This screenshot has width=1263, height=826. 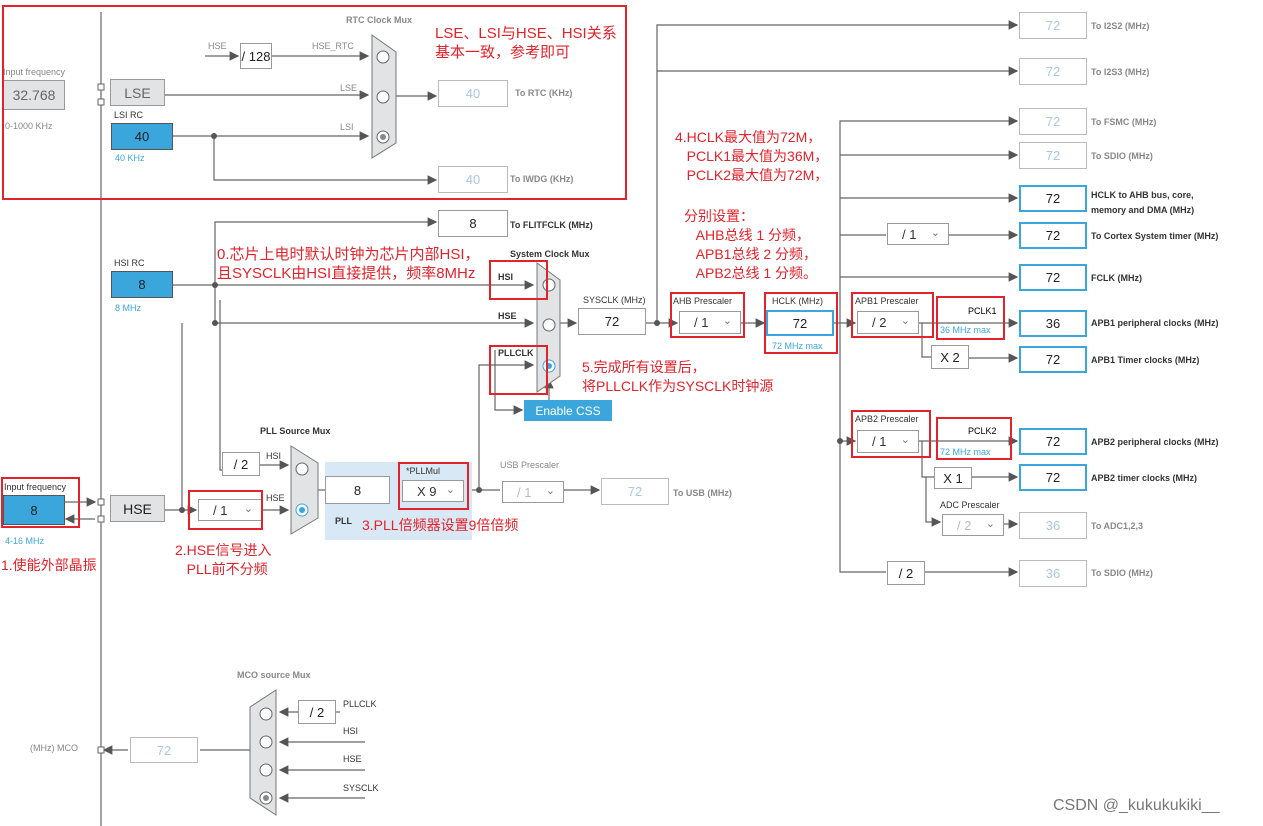 I want to click on sysclk-value: 72, so click(x=612, y=321).